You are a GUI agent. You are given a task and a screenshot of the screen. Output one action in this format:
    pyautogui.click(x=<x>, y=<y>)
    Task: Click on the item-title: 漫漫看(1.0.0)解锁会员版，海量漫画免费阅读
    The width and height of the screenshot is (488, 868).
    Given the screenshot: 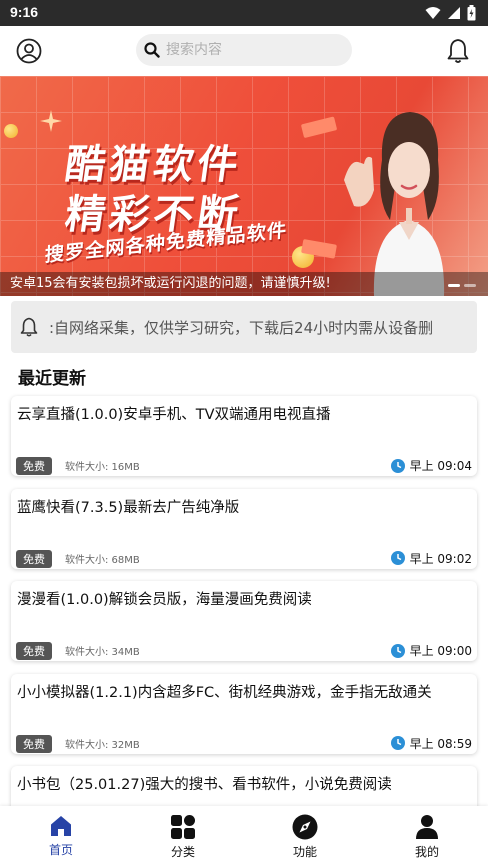 What is the action you would take?
    pyautogui.click(x=164, y=600)
    